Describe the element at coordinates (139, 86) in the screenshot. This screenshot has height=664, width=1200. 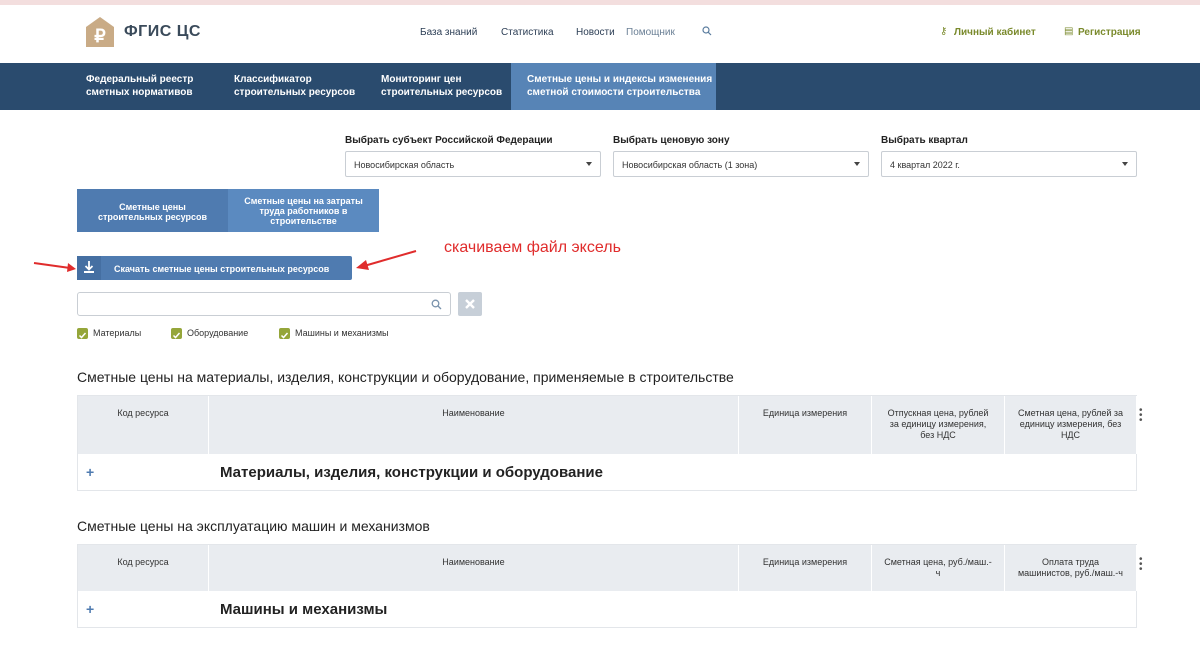
I see `main-nav-item-registry: Федеральный реестр сметных нормативов` at that location.